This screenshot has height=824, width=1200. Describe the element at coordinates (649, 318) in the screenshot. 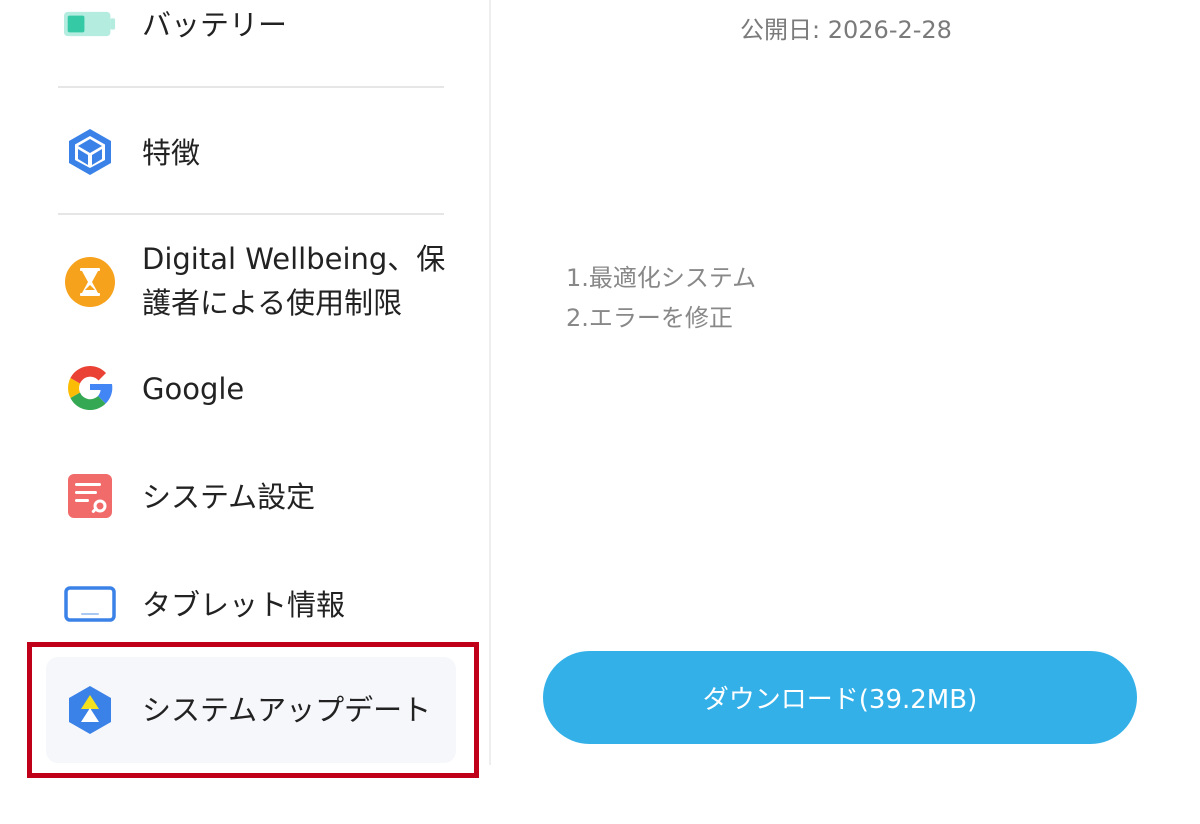

I see `release-note-item: 2.エラーを修正` at that location.